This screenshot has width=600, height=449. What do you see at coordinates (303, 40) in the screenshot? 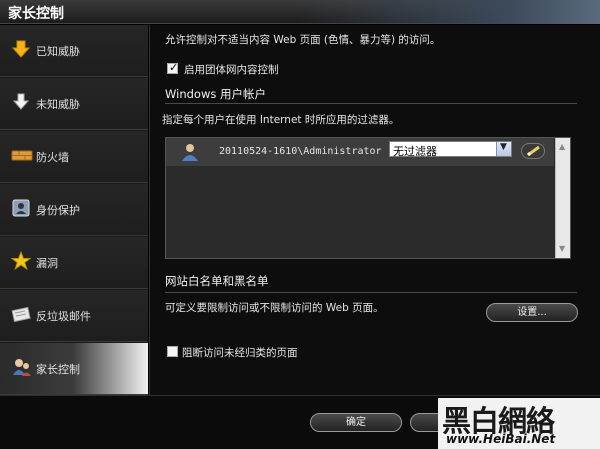
I see `intro-text: 允许控制对不适当内容 Web 页面 (色情、暴力等) 的访问。` at bounding box center [303, 40].